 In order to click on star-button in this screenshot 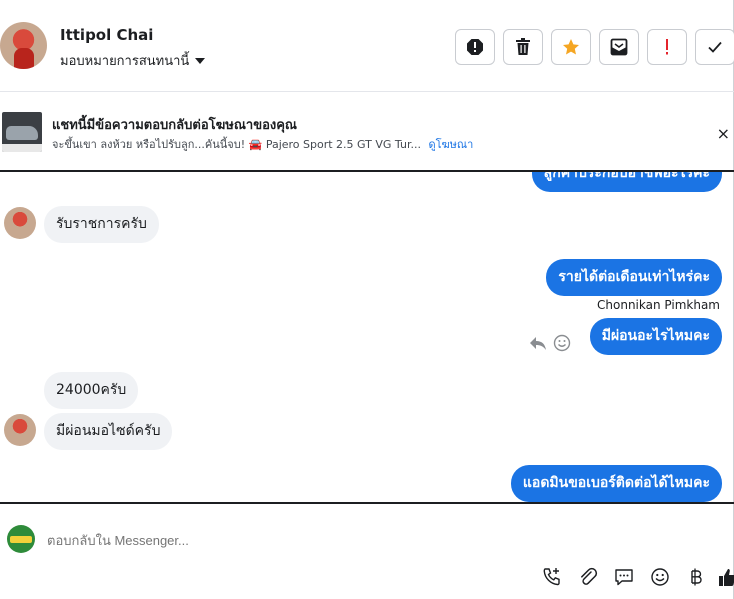, I will do `click(571, 47)`.